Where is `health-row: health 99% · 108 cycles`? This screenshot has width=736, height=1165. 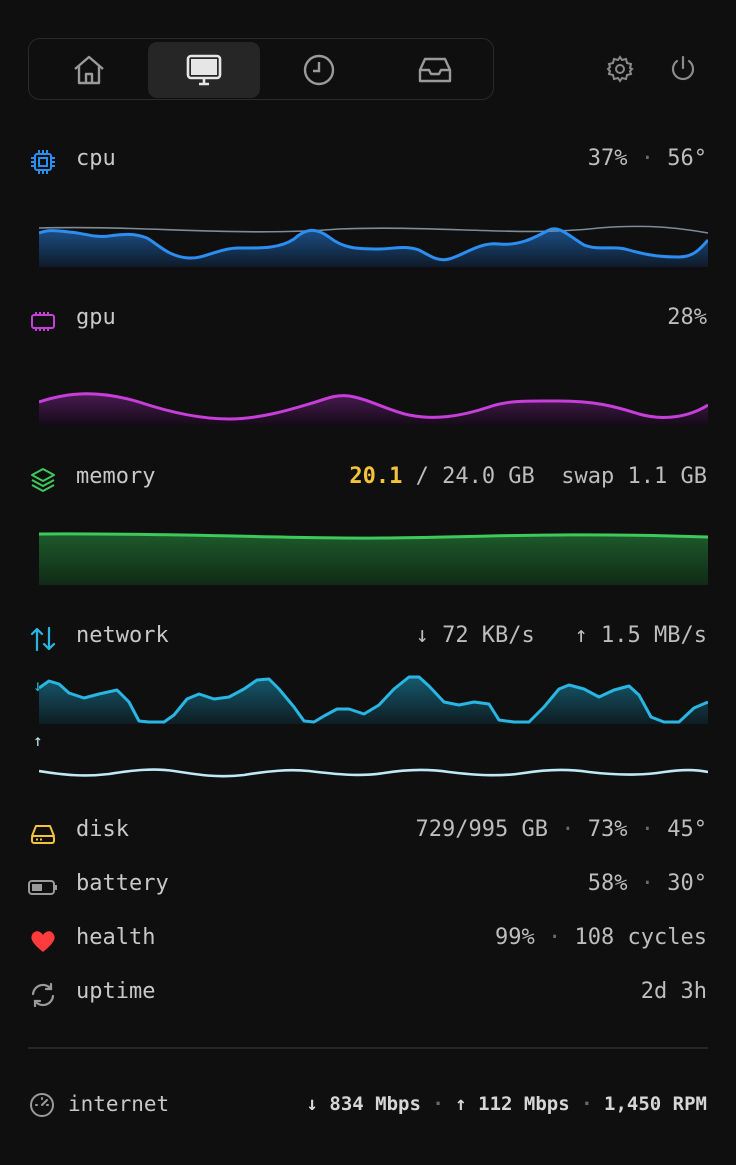 health-row: health 99% · 108 cycles is located at coordinates (368, 939).